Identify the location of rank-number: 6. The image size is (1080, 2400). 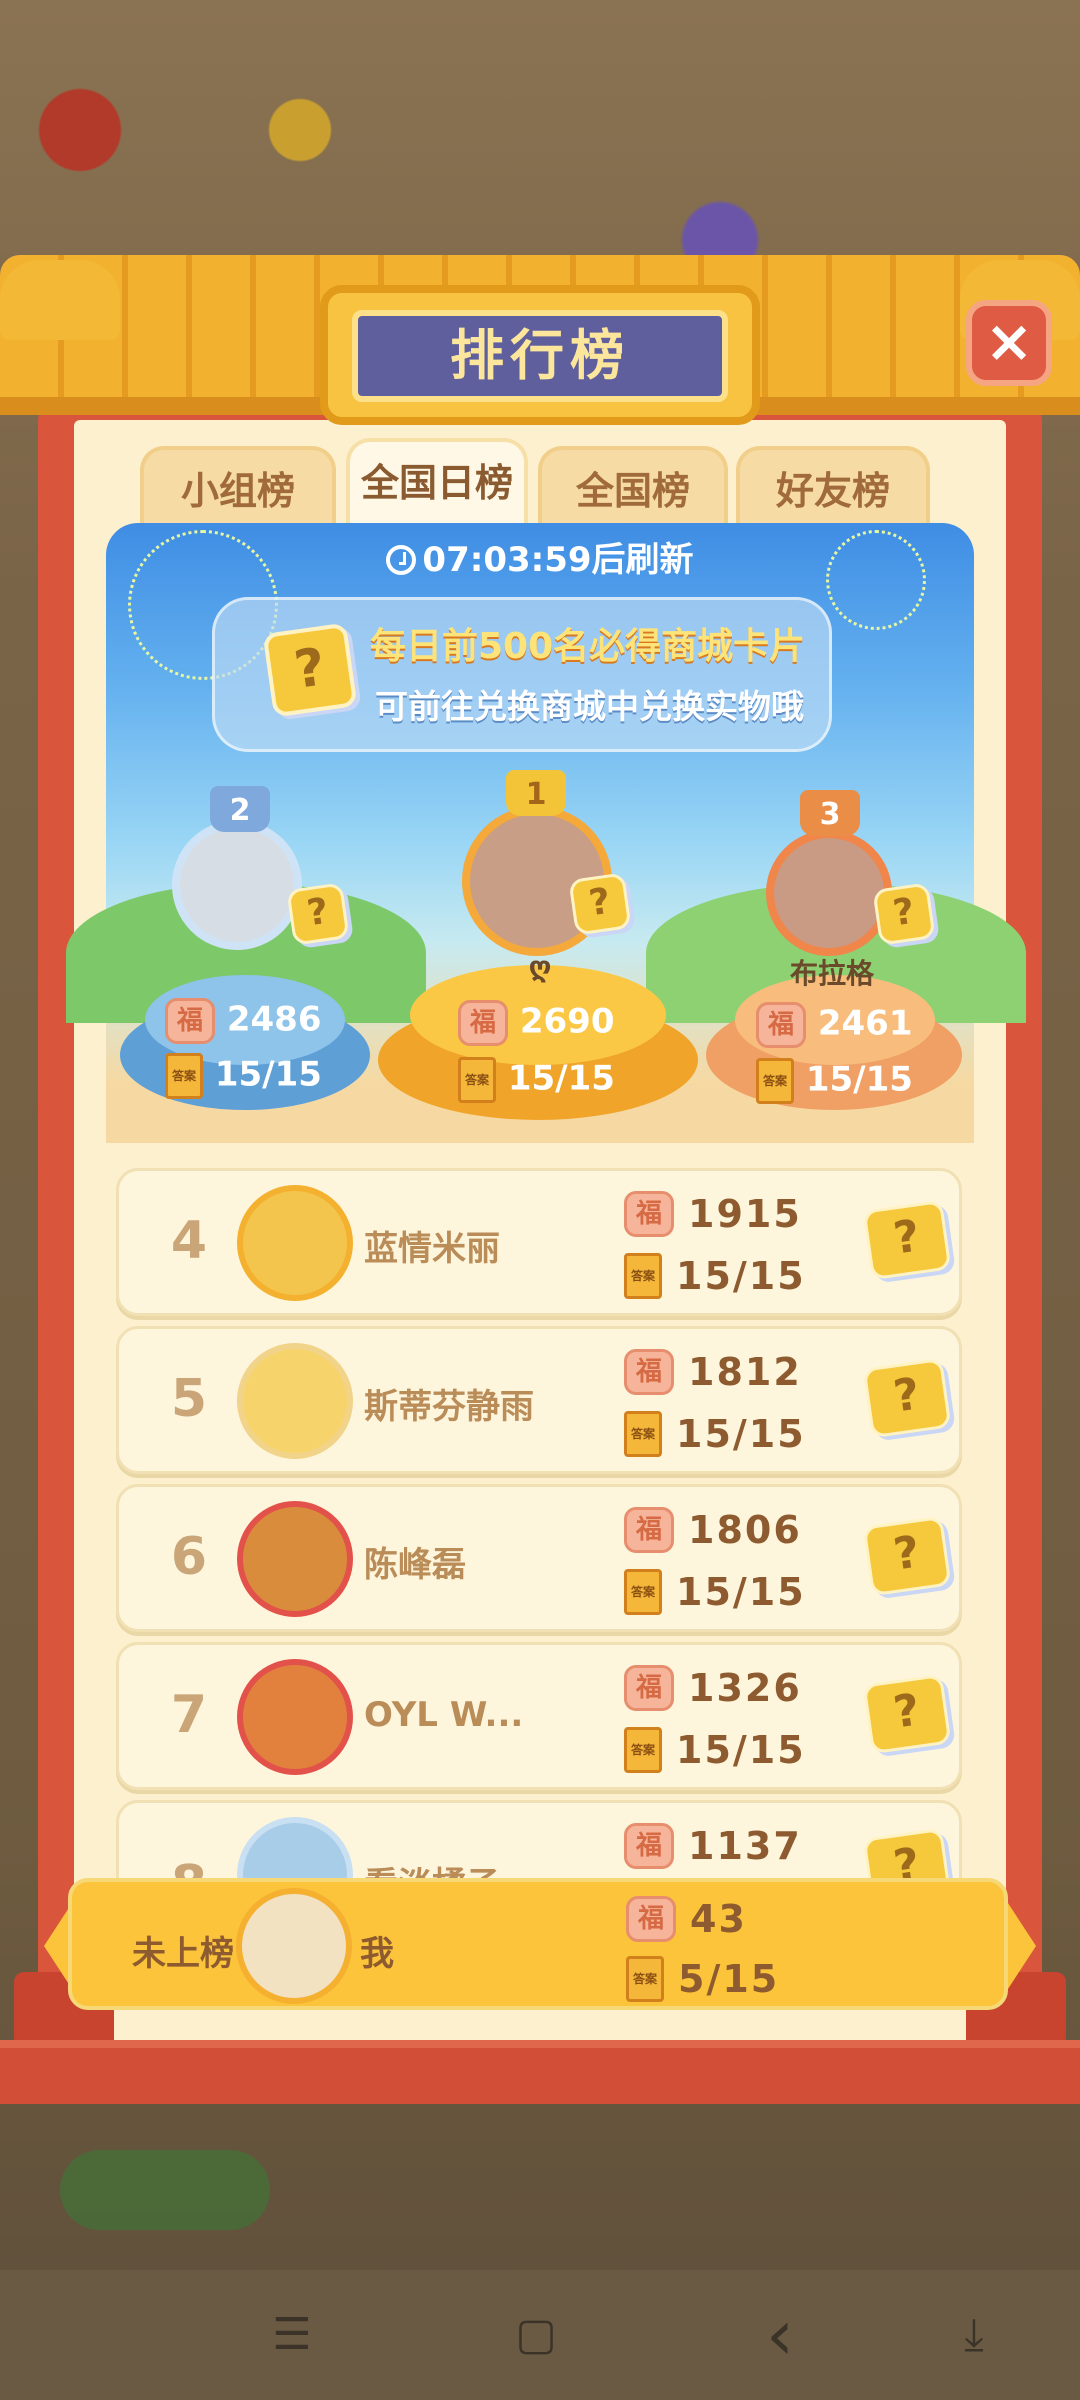
(189, 1557).